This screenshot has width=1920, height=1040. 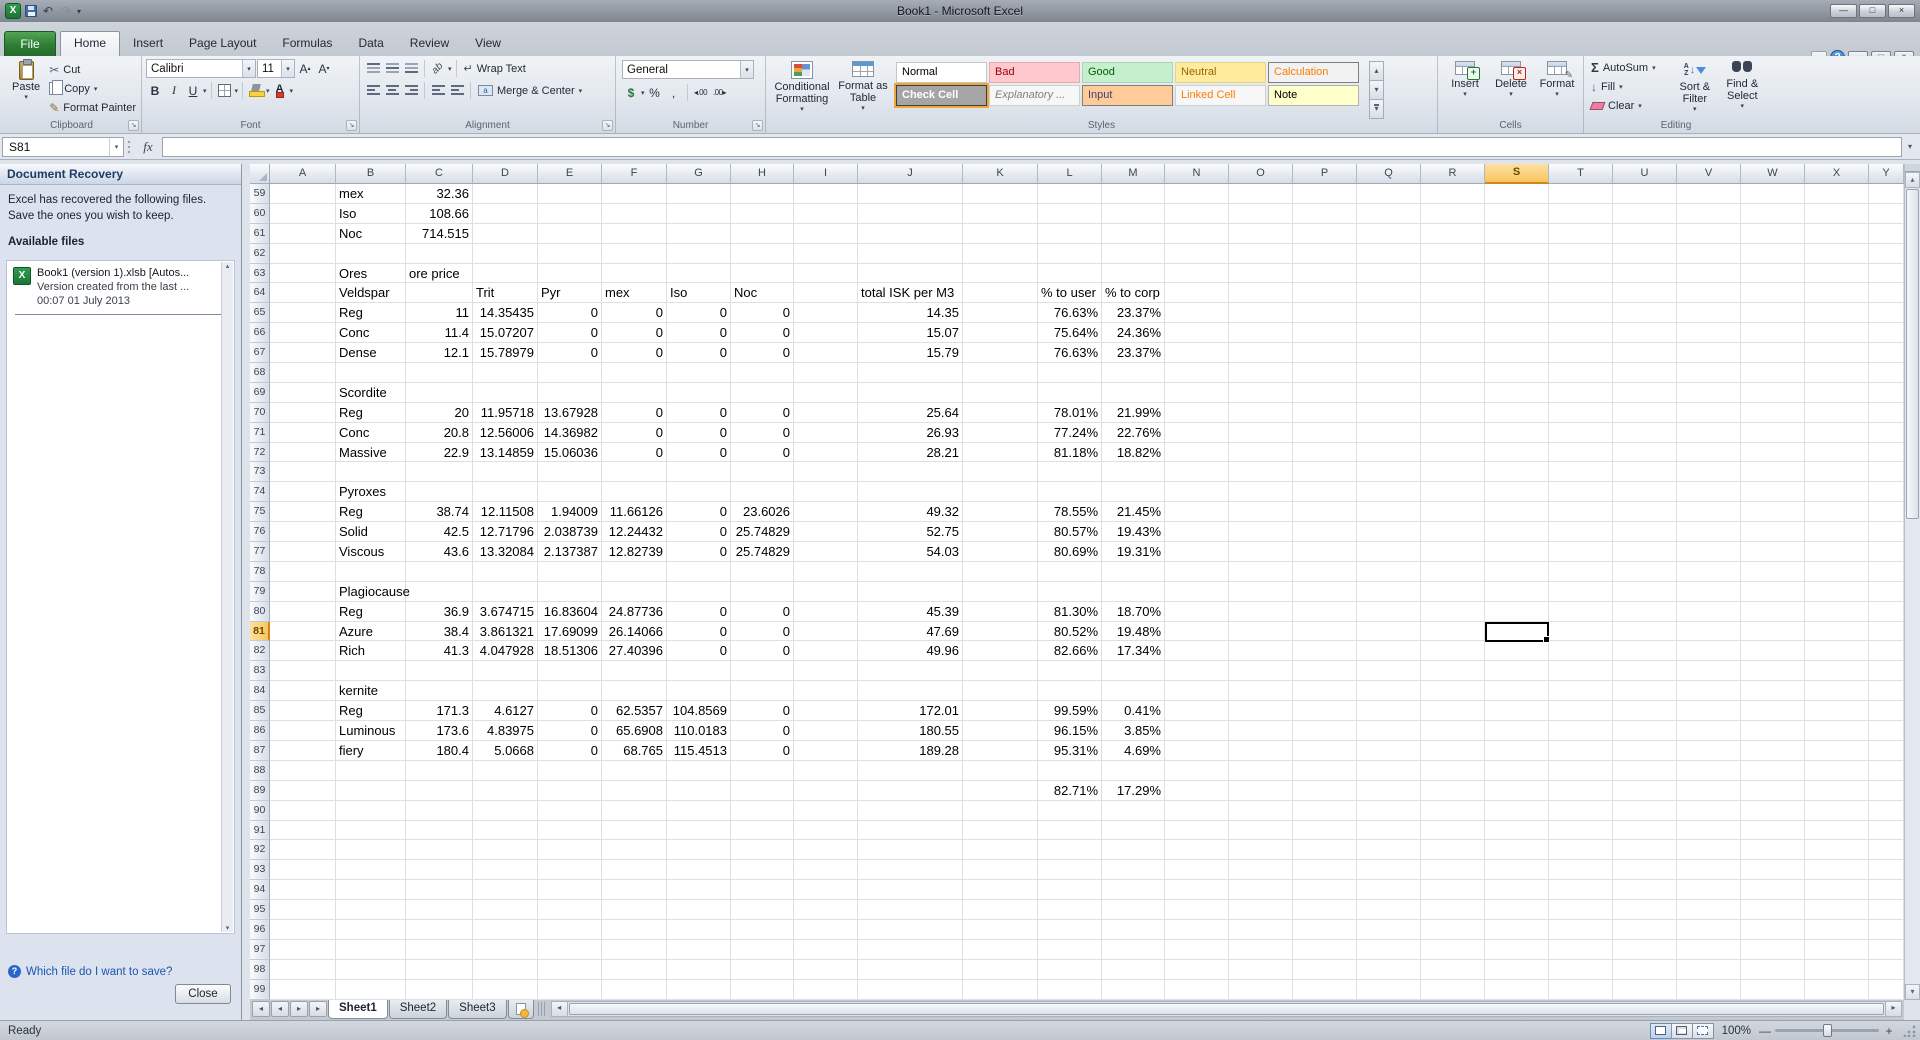 I want to click on cell-I81, so click(x=826, y=631).